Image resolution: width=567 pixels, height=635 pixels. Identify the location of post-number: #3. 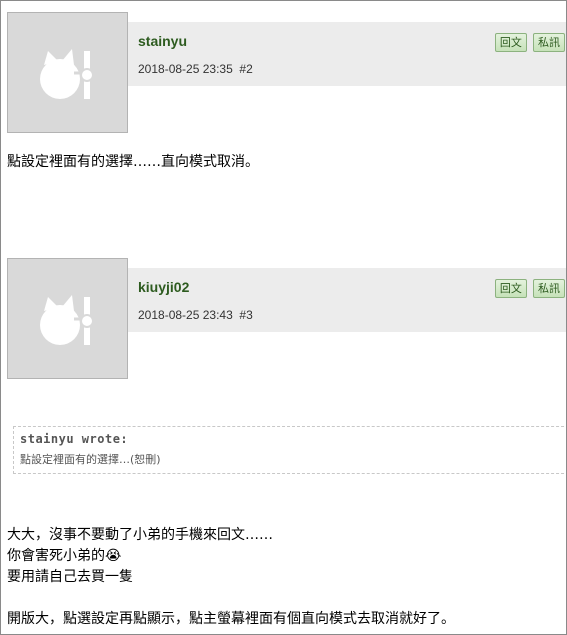
(245, 315).